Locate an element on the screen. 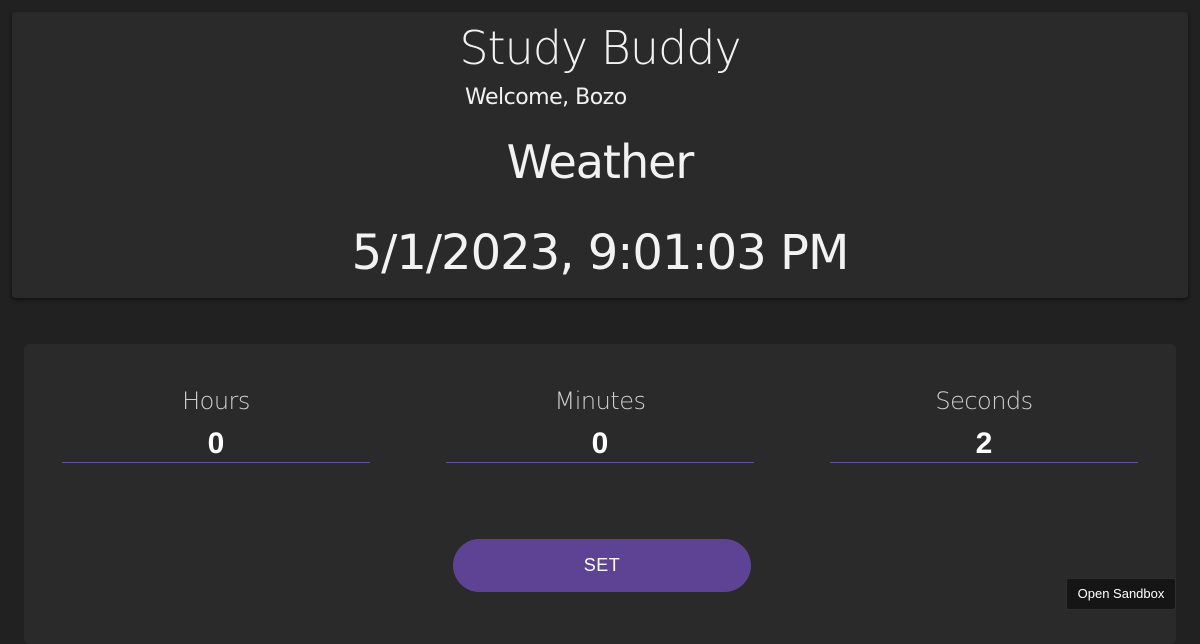  app-title: Study Buddy is located at coordinates (600, 48).